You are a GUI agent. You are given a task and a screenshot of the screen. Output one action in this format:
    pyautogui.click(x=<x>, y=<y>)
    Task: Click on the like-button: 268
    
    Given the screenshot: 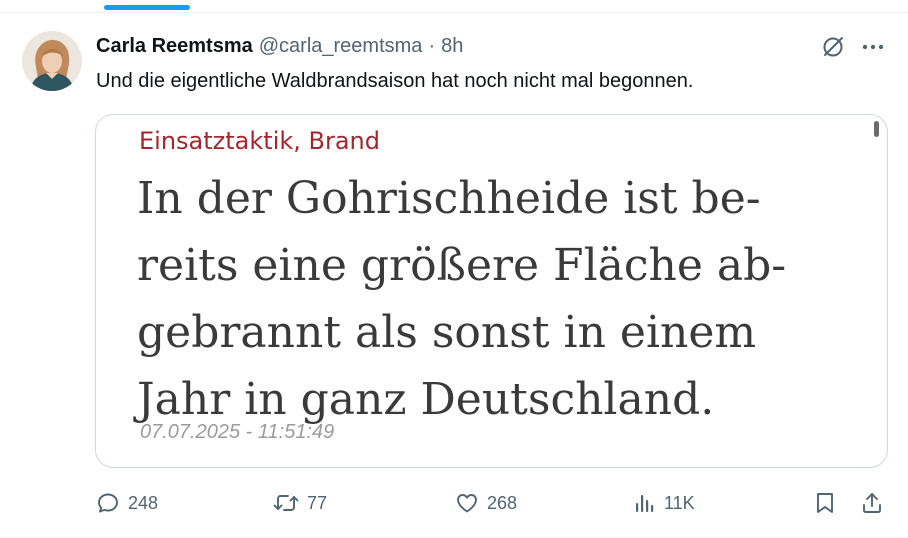 What is the action you would take?
    pyautogui.click(x=486, y=503)
    